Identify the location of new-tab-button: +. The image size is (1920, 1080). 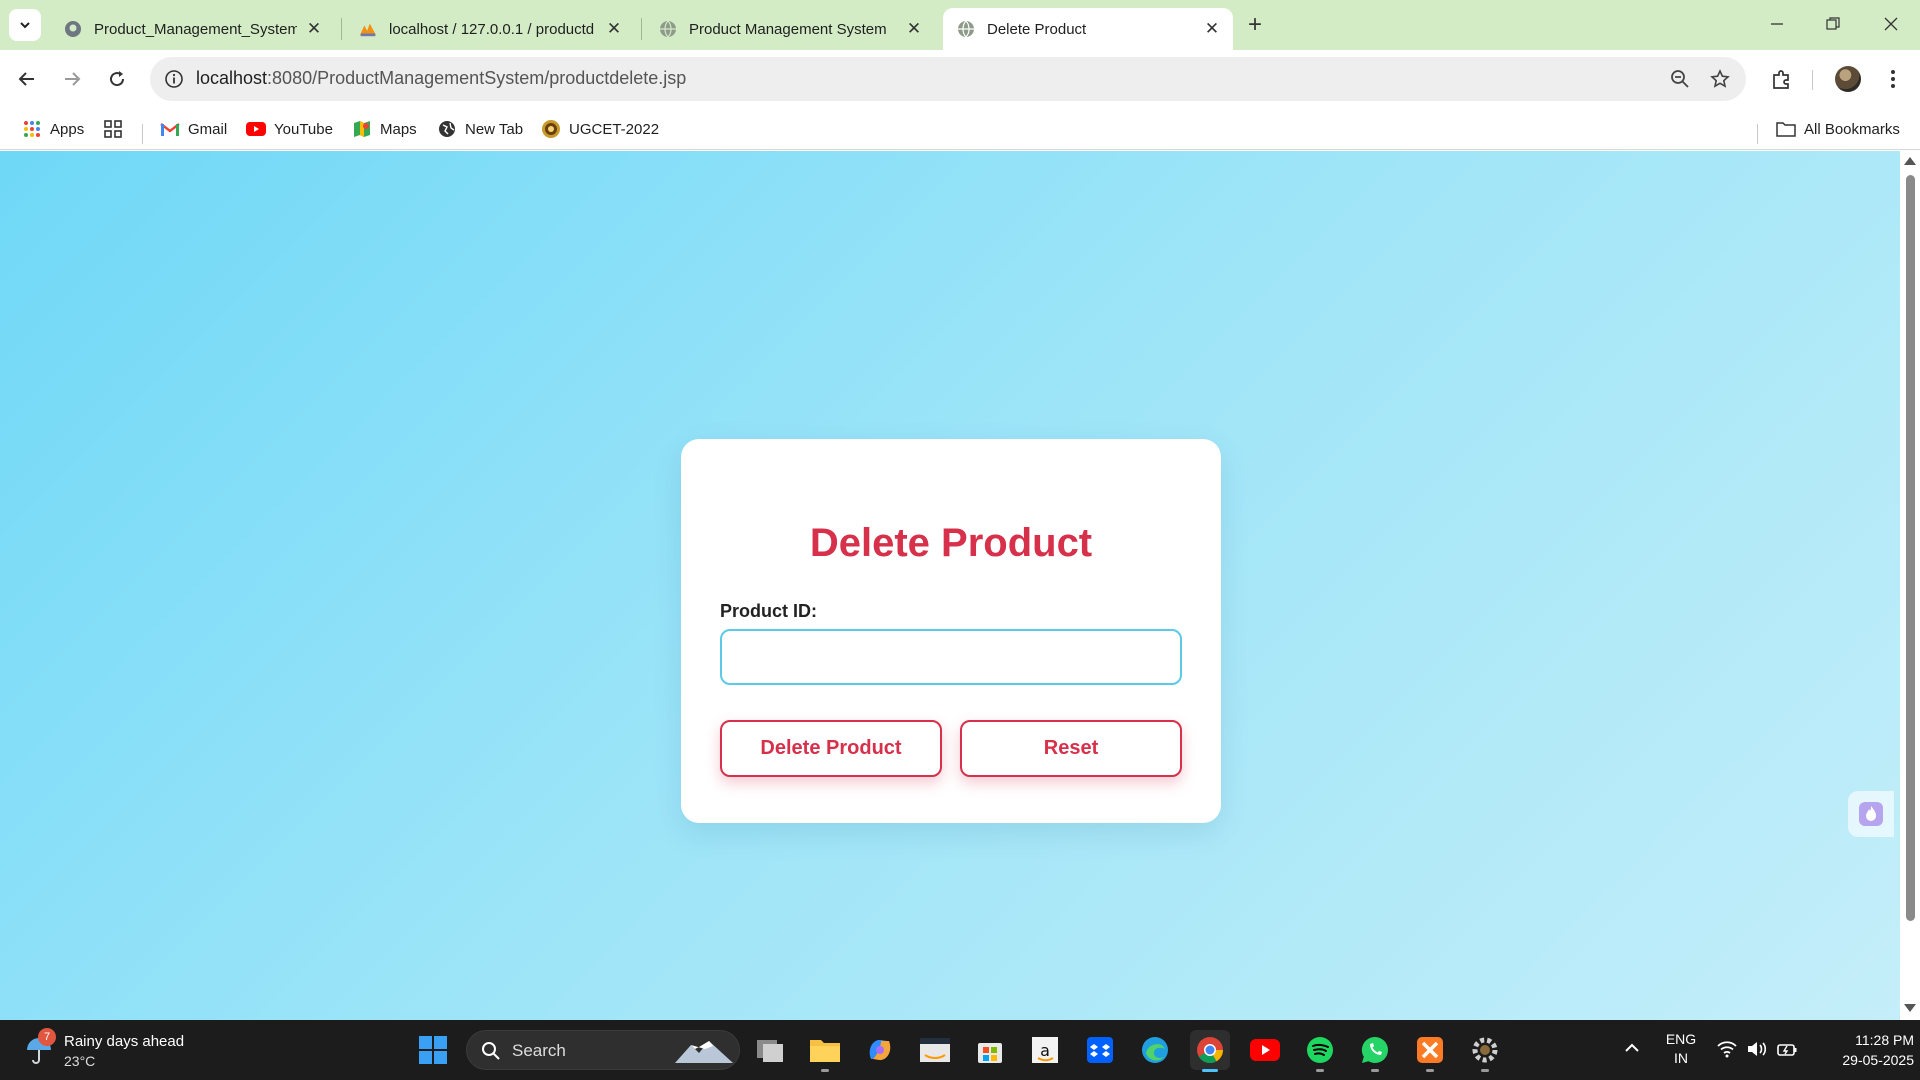
(1255, 25).